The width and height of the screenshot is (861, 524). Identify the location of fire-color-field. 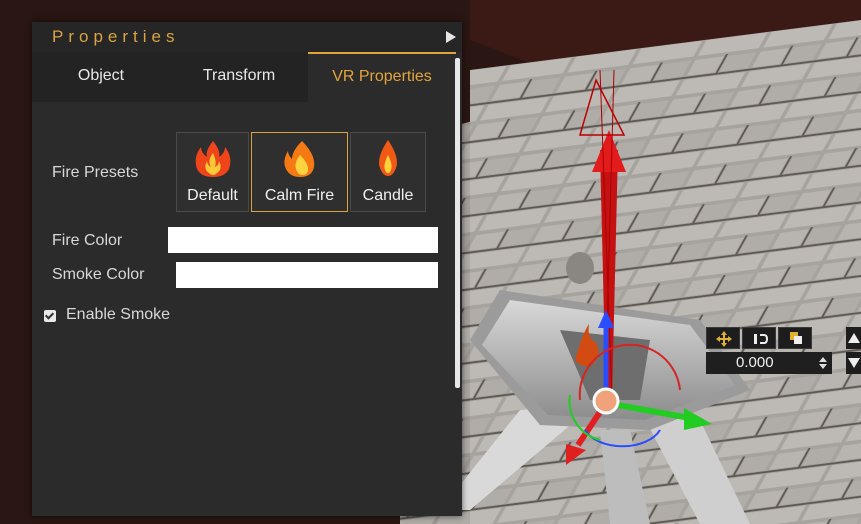
(303, 240).